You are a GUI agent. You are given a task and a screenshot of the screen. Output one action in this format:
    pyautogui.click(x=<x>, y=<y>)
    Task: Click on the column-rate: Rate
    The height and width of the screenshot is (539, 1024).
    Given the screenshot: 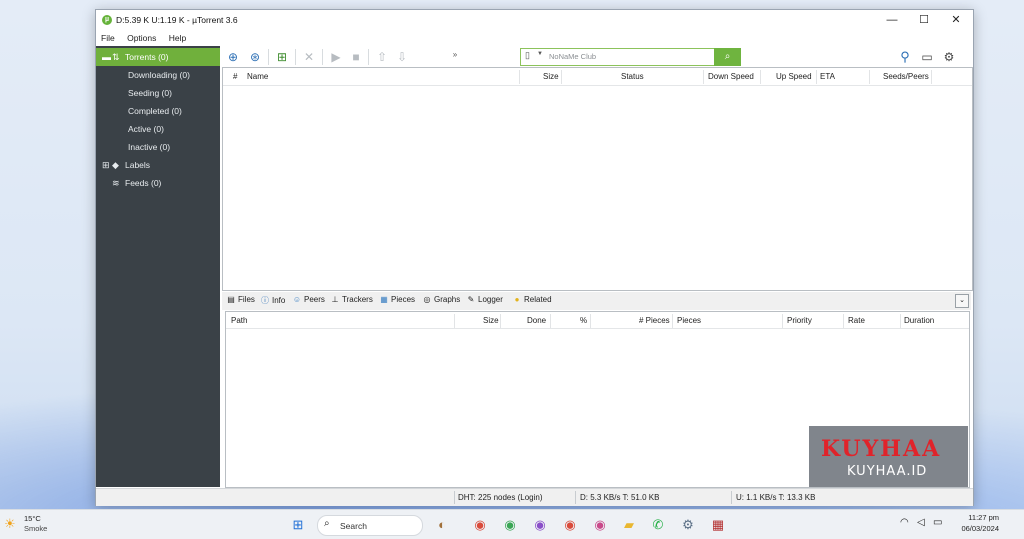 What is the action you would take?
    pyautogui.click(x=856, y=320)
    